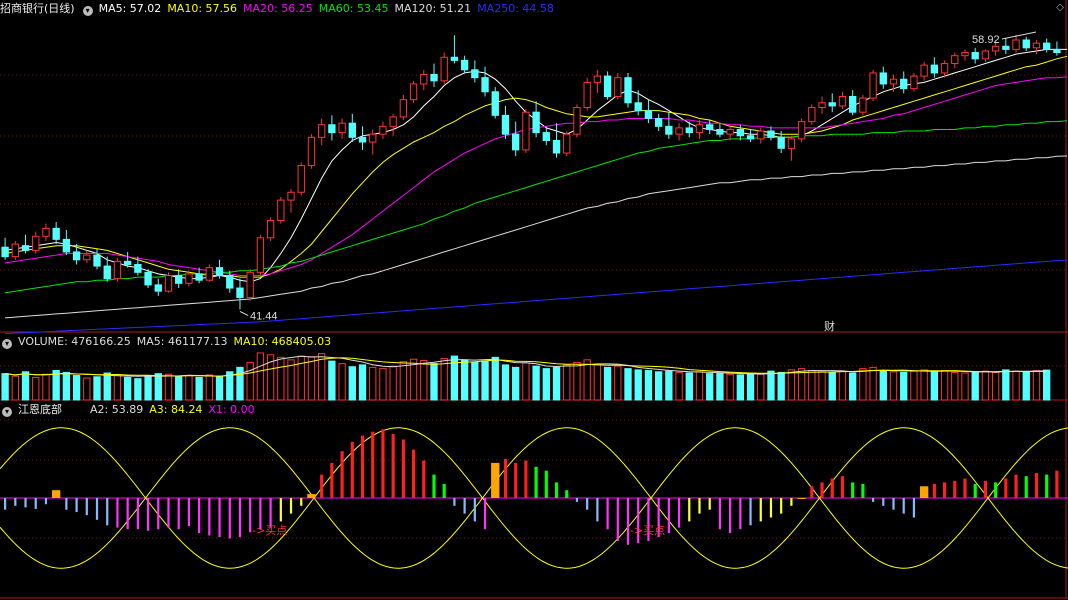  I want to click on indicator-label-2: X1: 0.00, so click(231, 409).